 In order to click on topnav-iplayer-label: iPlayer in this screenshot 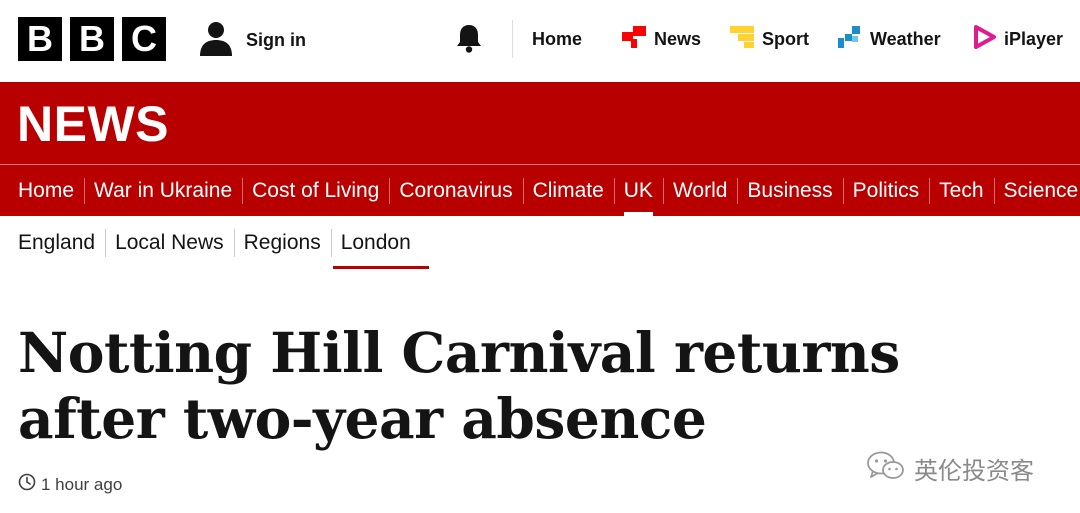, I will do `click(1034, 38)`.